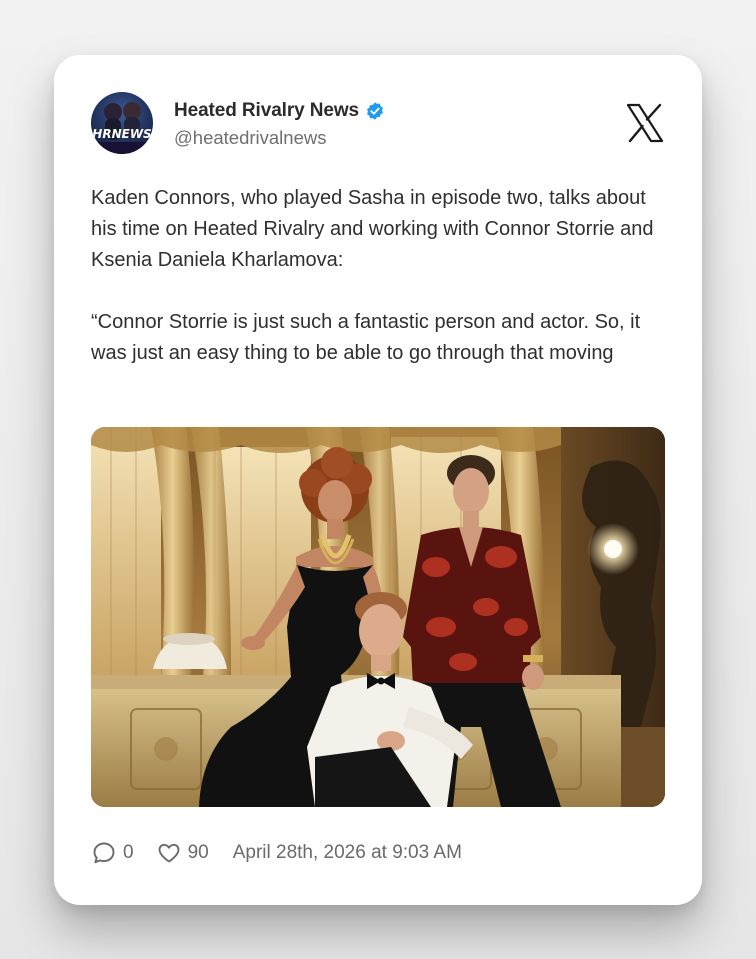 This screenshot has width=756, height=959. I want to click on author-display-name: Heated Rivalry News, so click(266, 111).